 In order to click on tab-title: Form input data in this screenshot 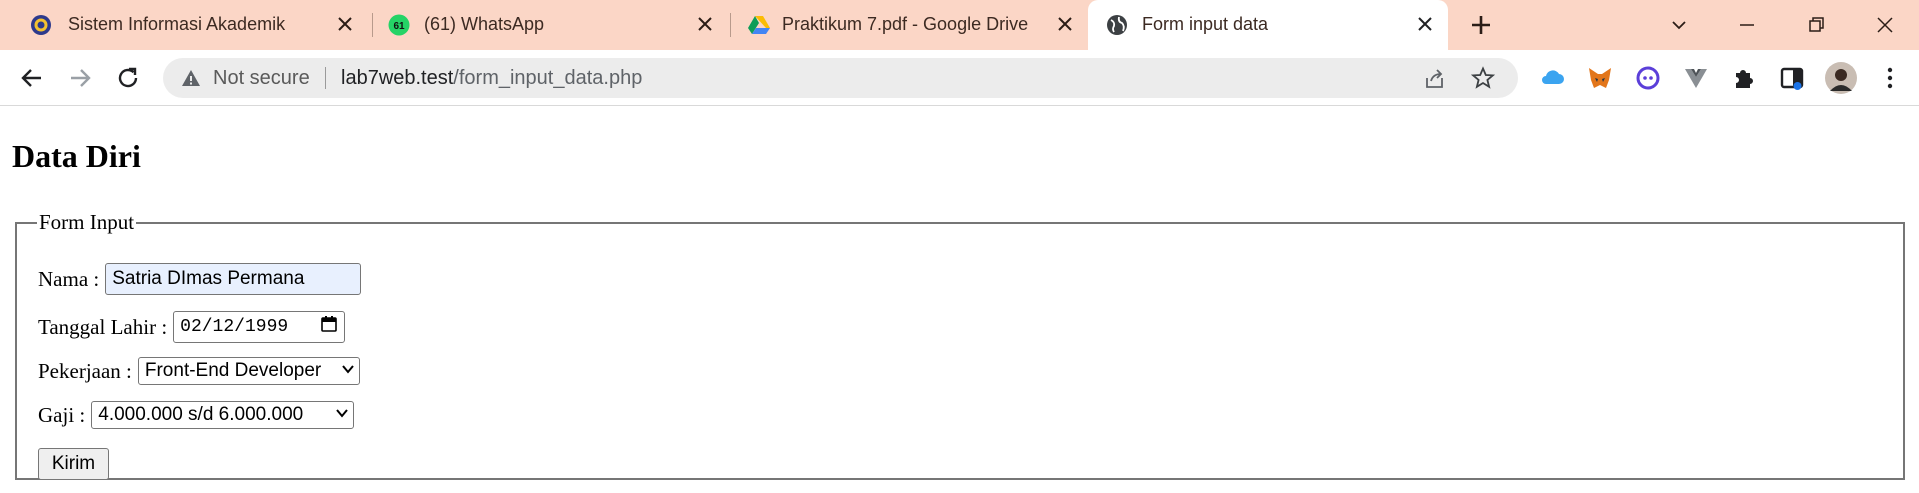, I will do `click(1205, 24)`.